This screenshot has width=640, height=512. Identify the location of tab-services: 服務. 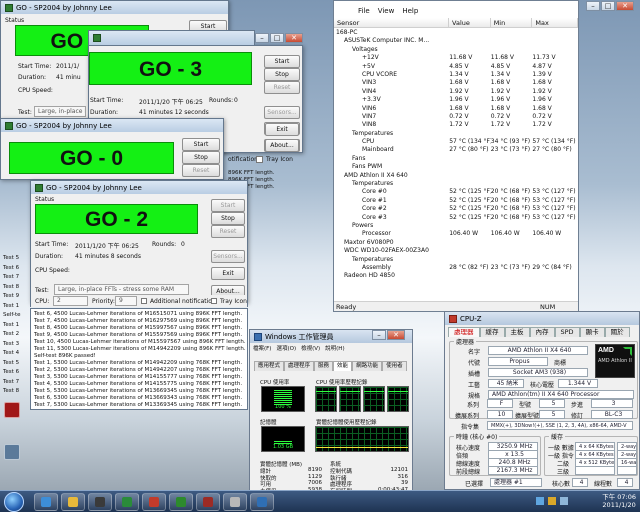
(324, 366).